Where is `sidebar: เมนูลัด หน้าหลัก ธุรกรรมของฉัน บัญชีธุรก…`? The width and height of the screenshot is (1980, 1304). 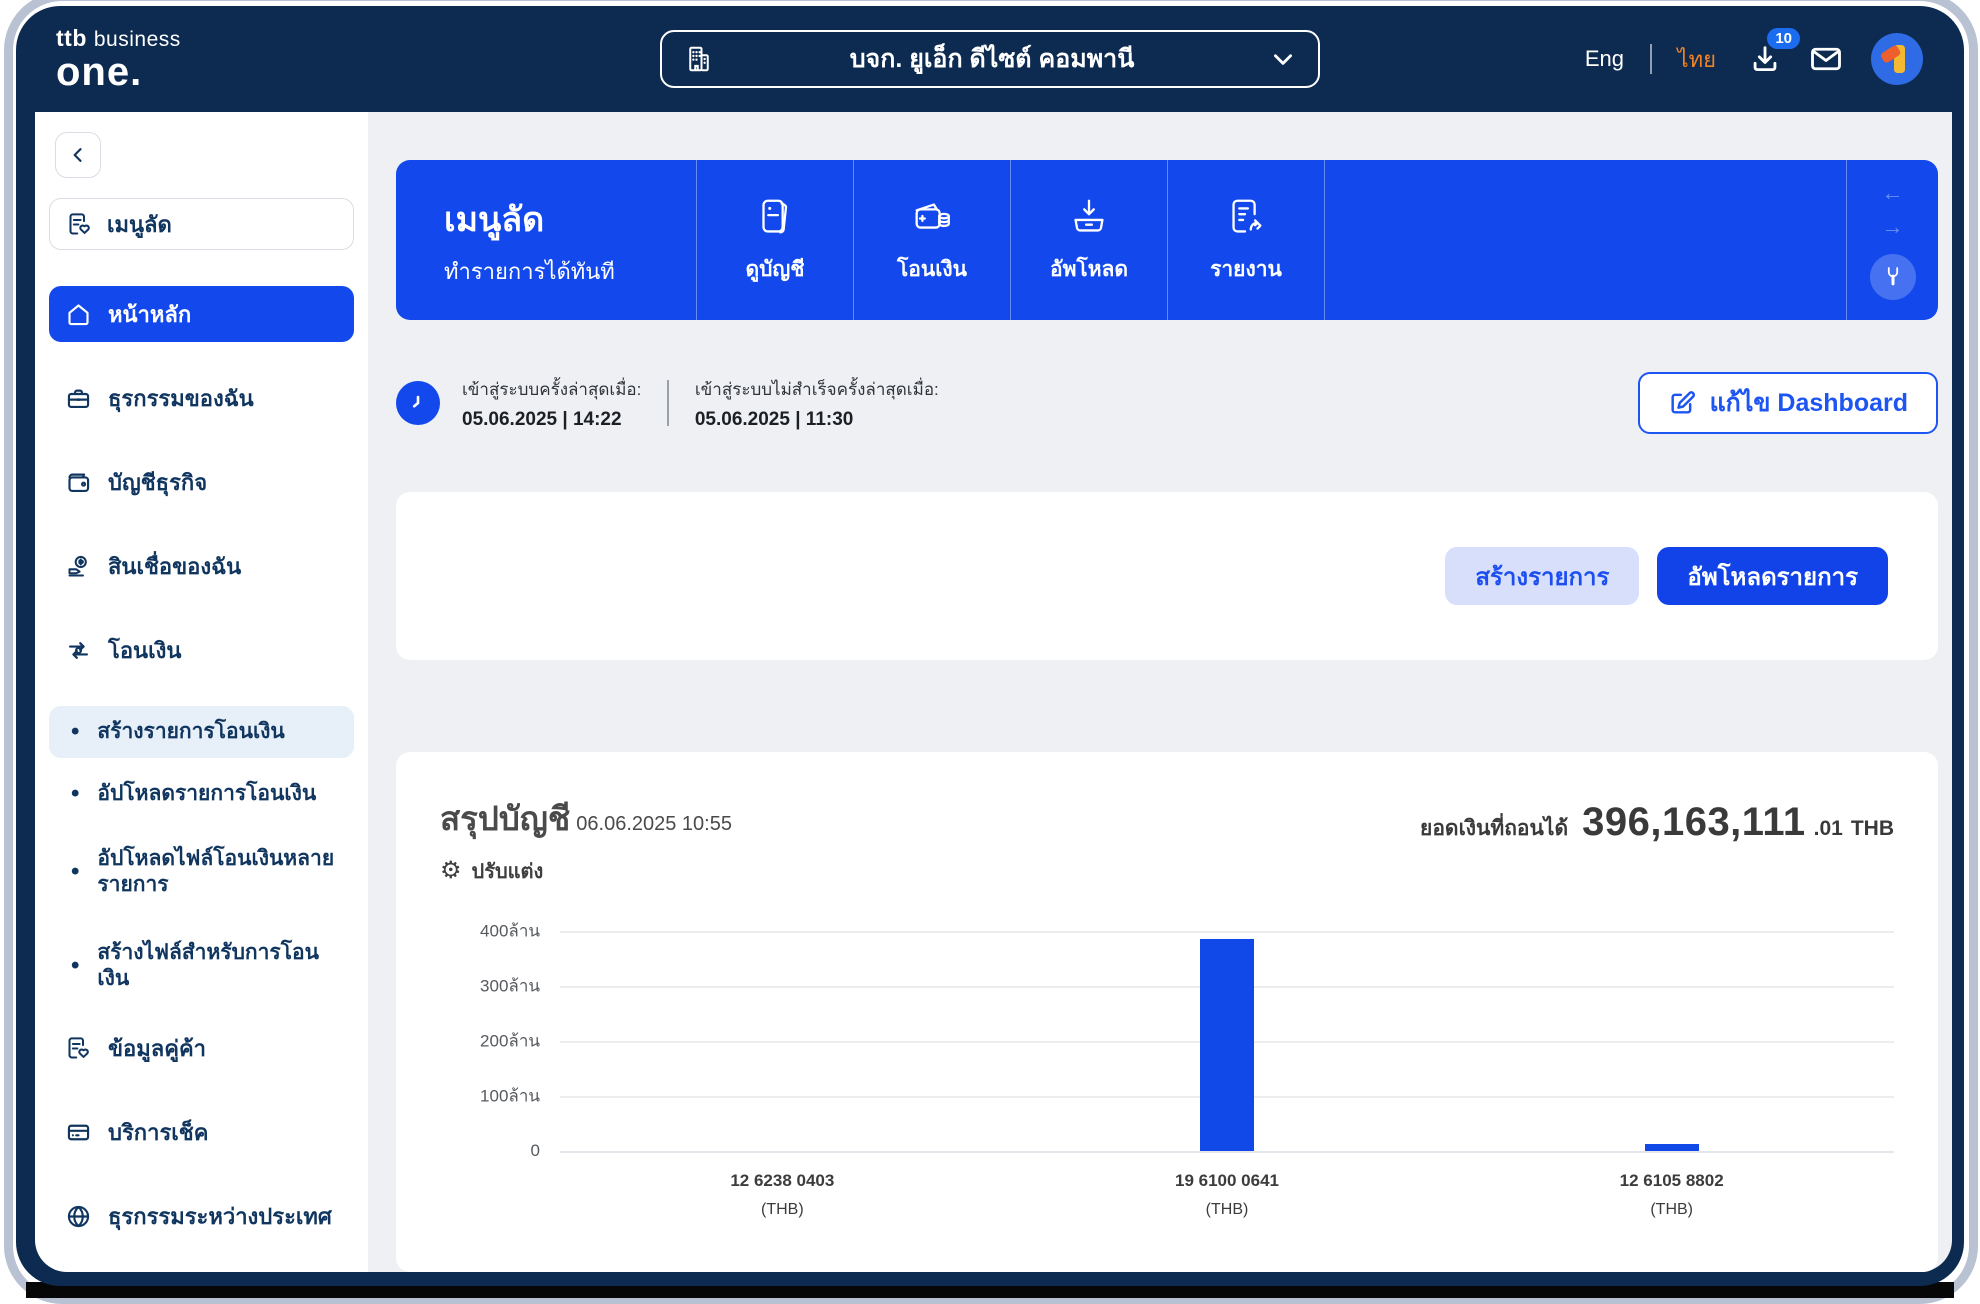 sidebar: เมนูลัด หน้าหลัก ธุรกรรมของฉัน บัญชีธุรก… is located at coordinates (201, 692).